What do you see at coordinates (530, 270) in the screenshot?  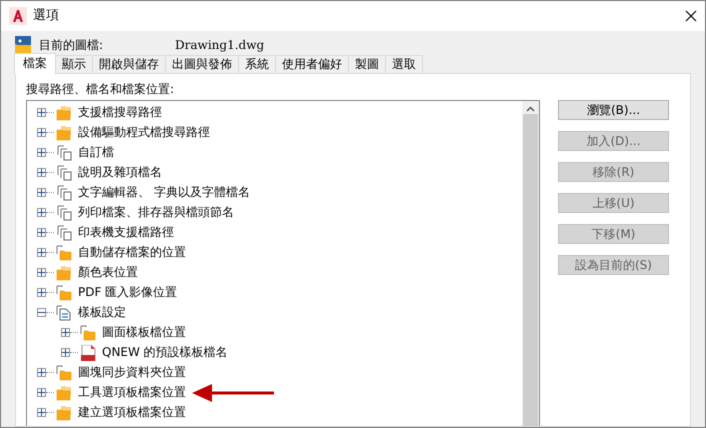 I see `scrollbar-thumb` at bounding box center [530, 270].